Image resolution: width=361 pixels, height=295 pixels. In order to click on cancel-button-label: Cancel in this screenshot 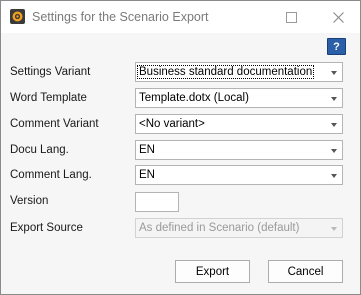, I will do `click(305, 271)`.